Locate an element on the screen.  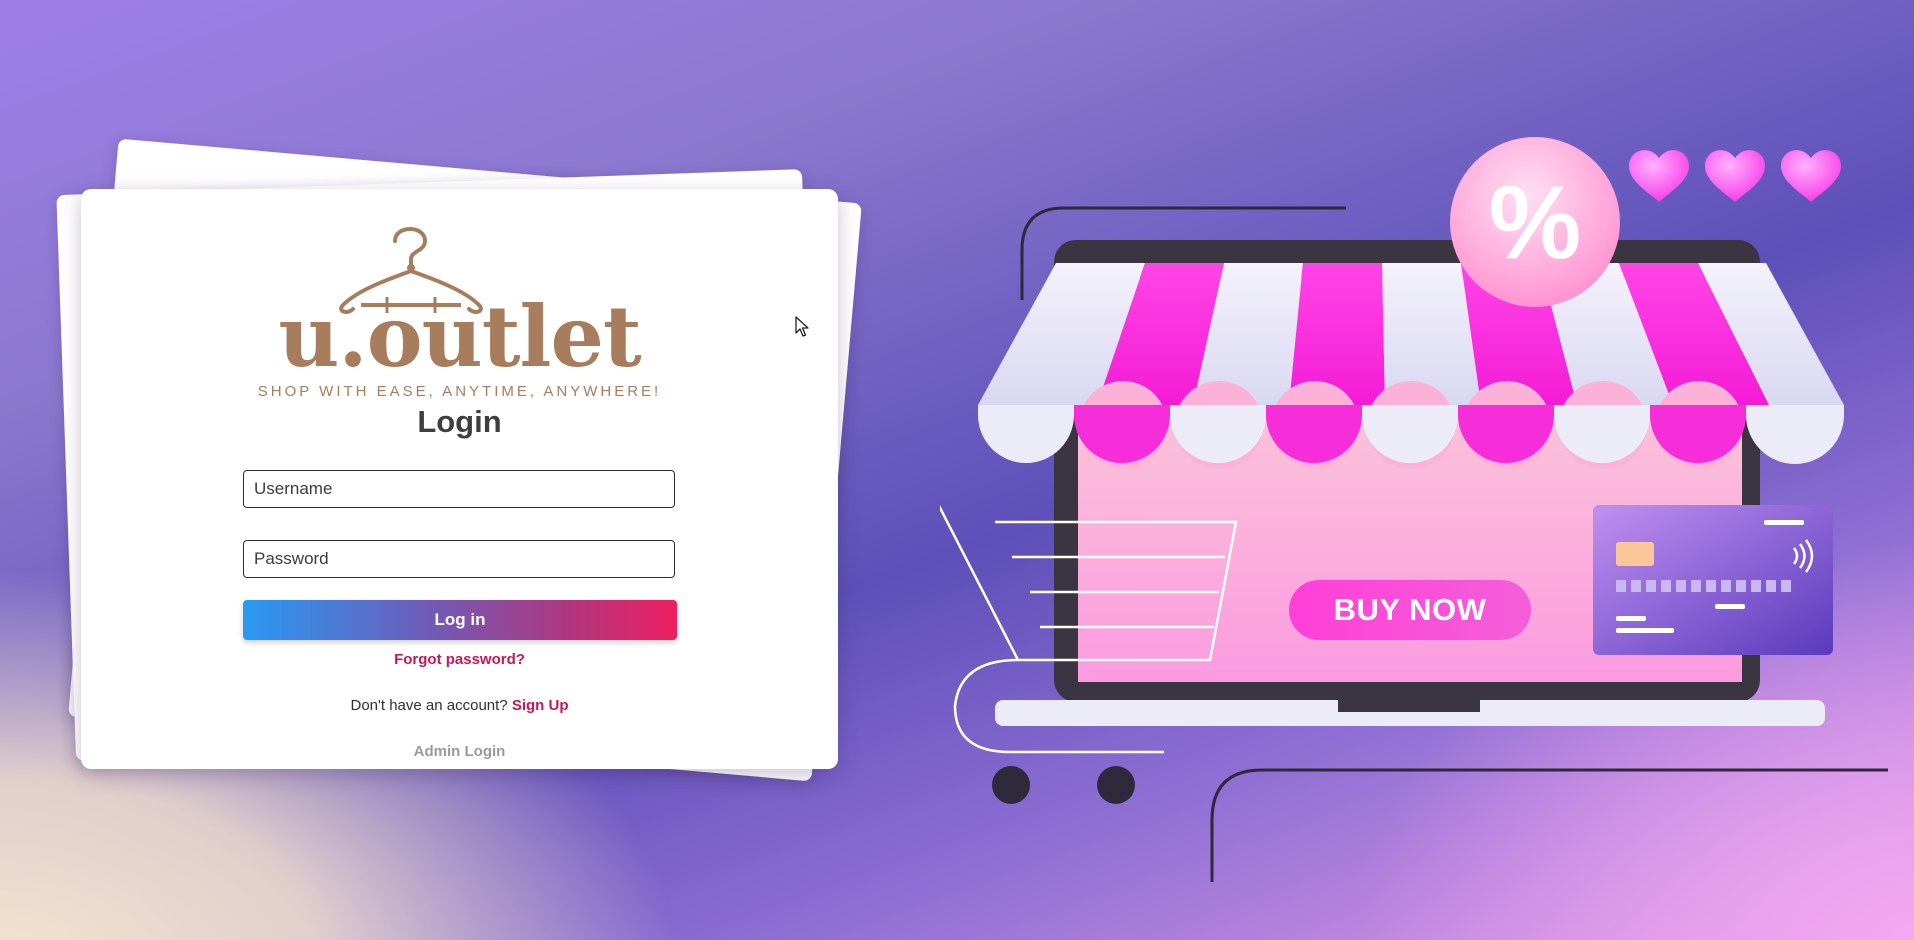
percent-symbol: % is located at coordinates (1535, 223).